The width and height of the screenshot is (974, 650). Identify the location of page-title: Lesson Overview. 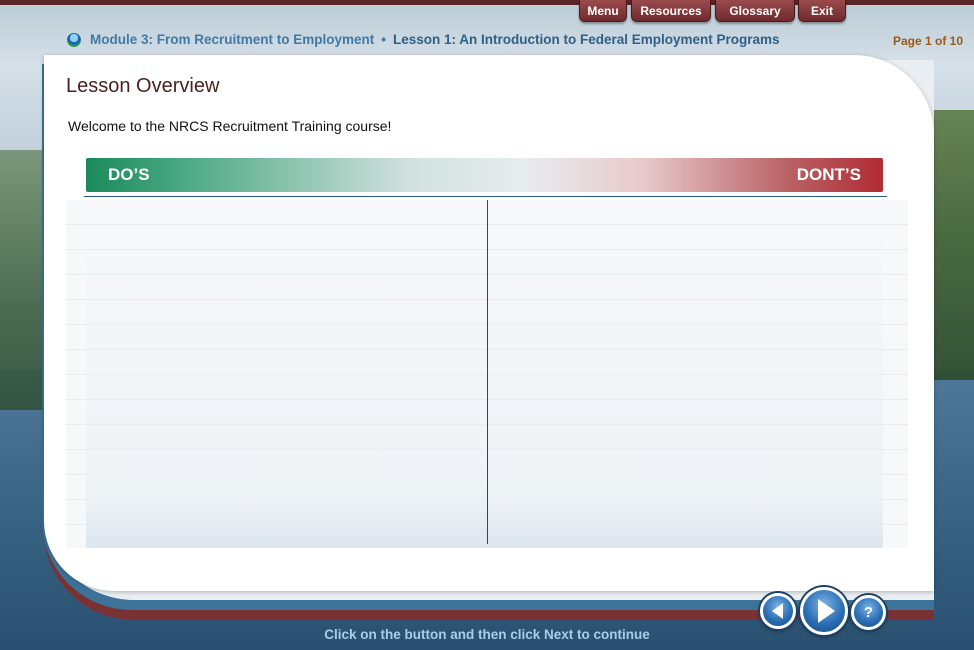
(143, 86).